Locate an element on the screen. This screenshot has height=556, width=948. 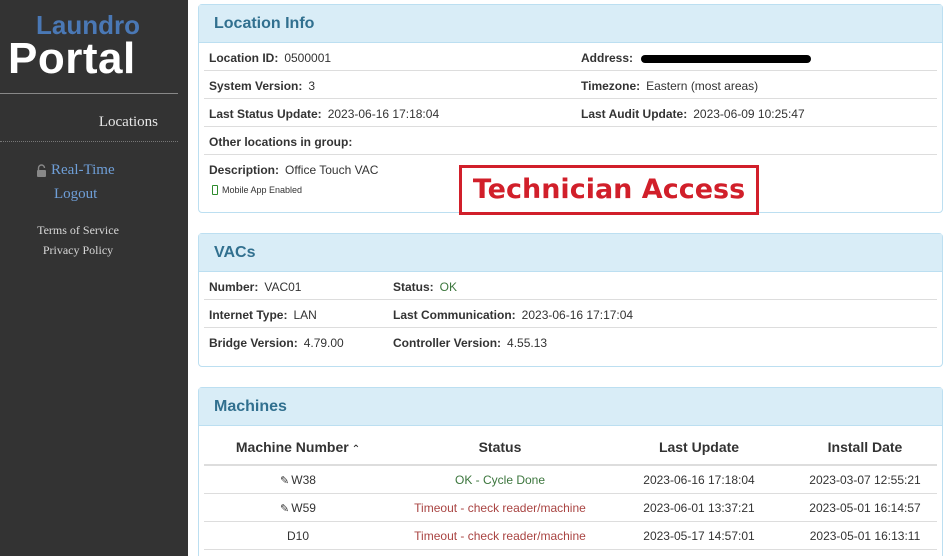
col-status: Status is located at coordinates (500, 447).